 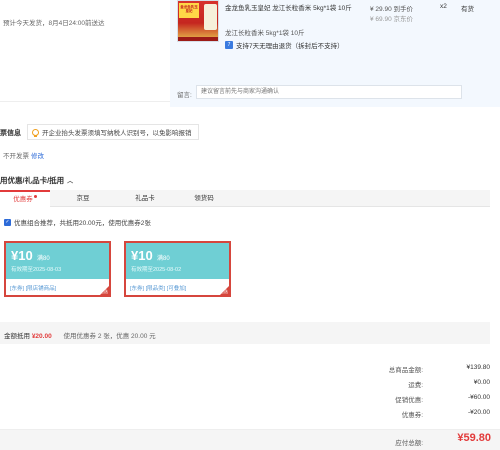 I want to click on delivery-panel, so click(x=85, y=51).